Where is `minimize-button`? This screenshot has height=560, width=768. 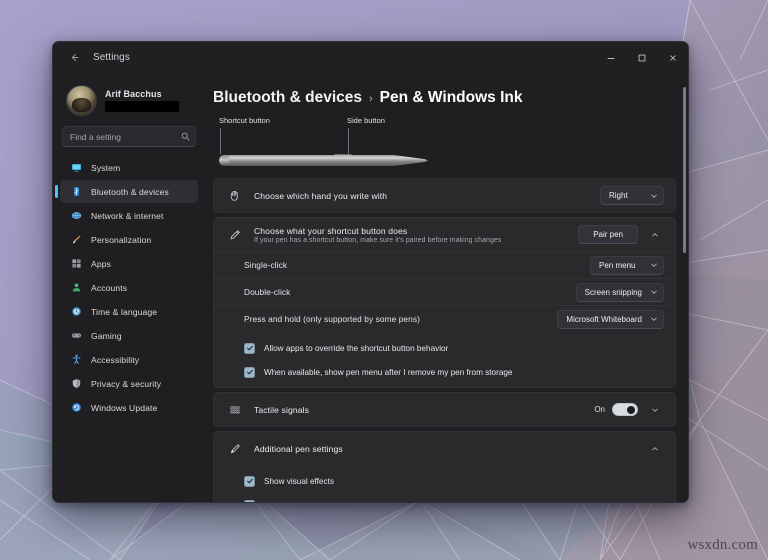
minimize-button is located at coordinates (610, 57).